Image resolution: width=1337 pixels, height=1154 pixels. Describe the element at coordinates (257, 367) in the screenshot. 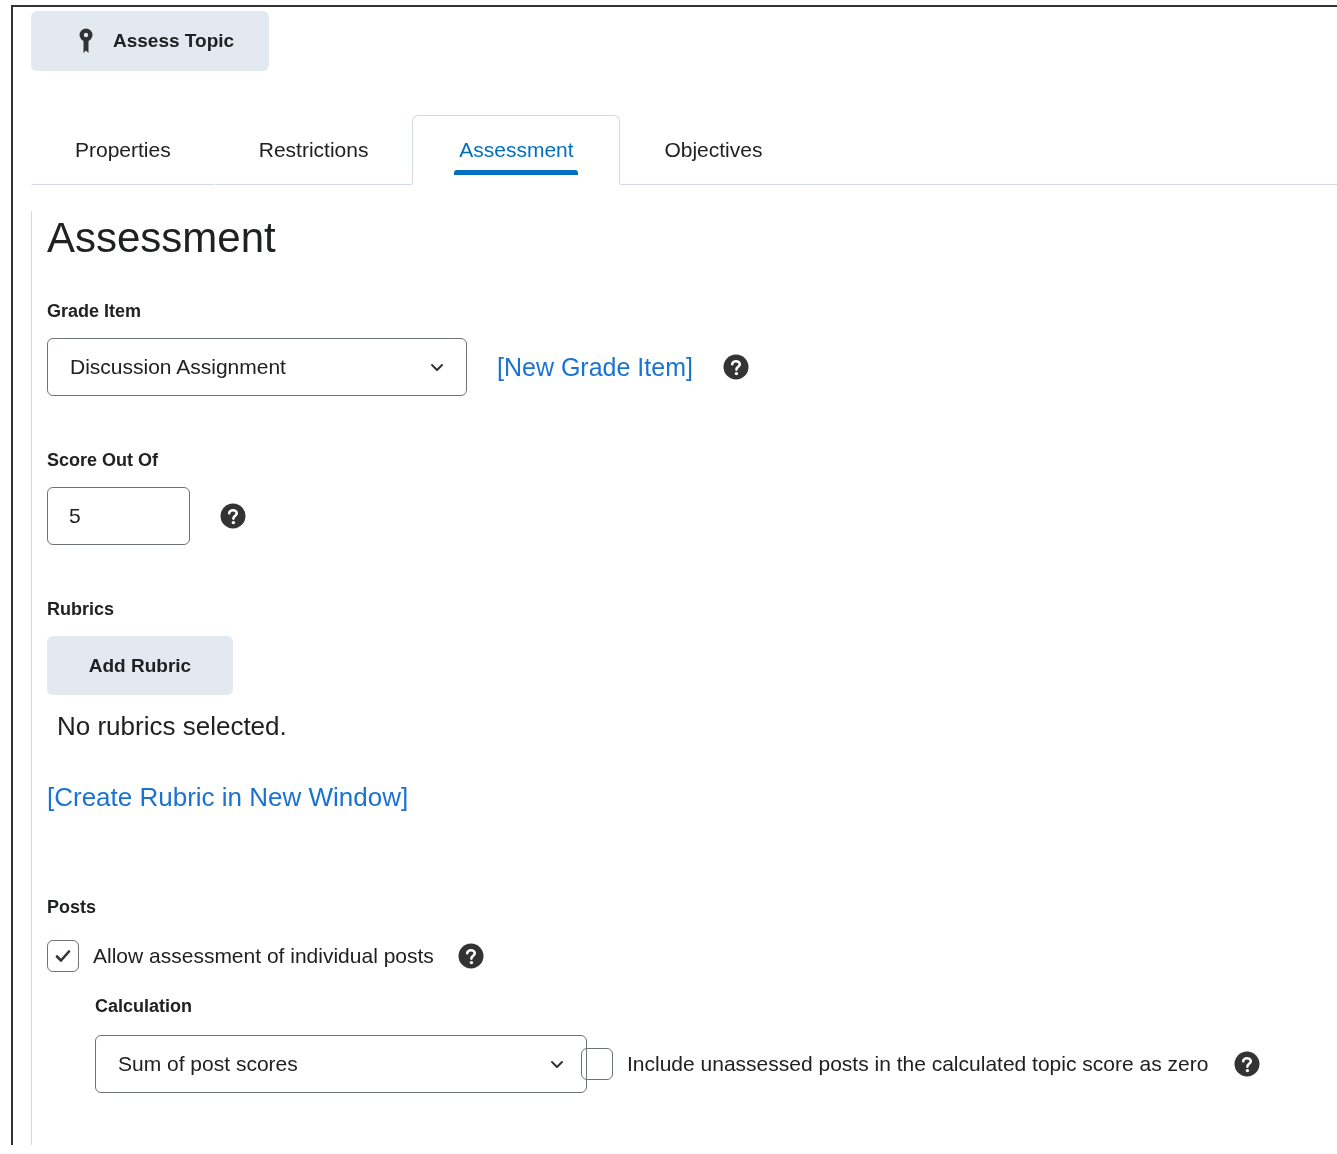

I see `grade-item-dropdown: Discussion Assignment` at that location.